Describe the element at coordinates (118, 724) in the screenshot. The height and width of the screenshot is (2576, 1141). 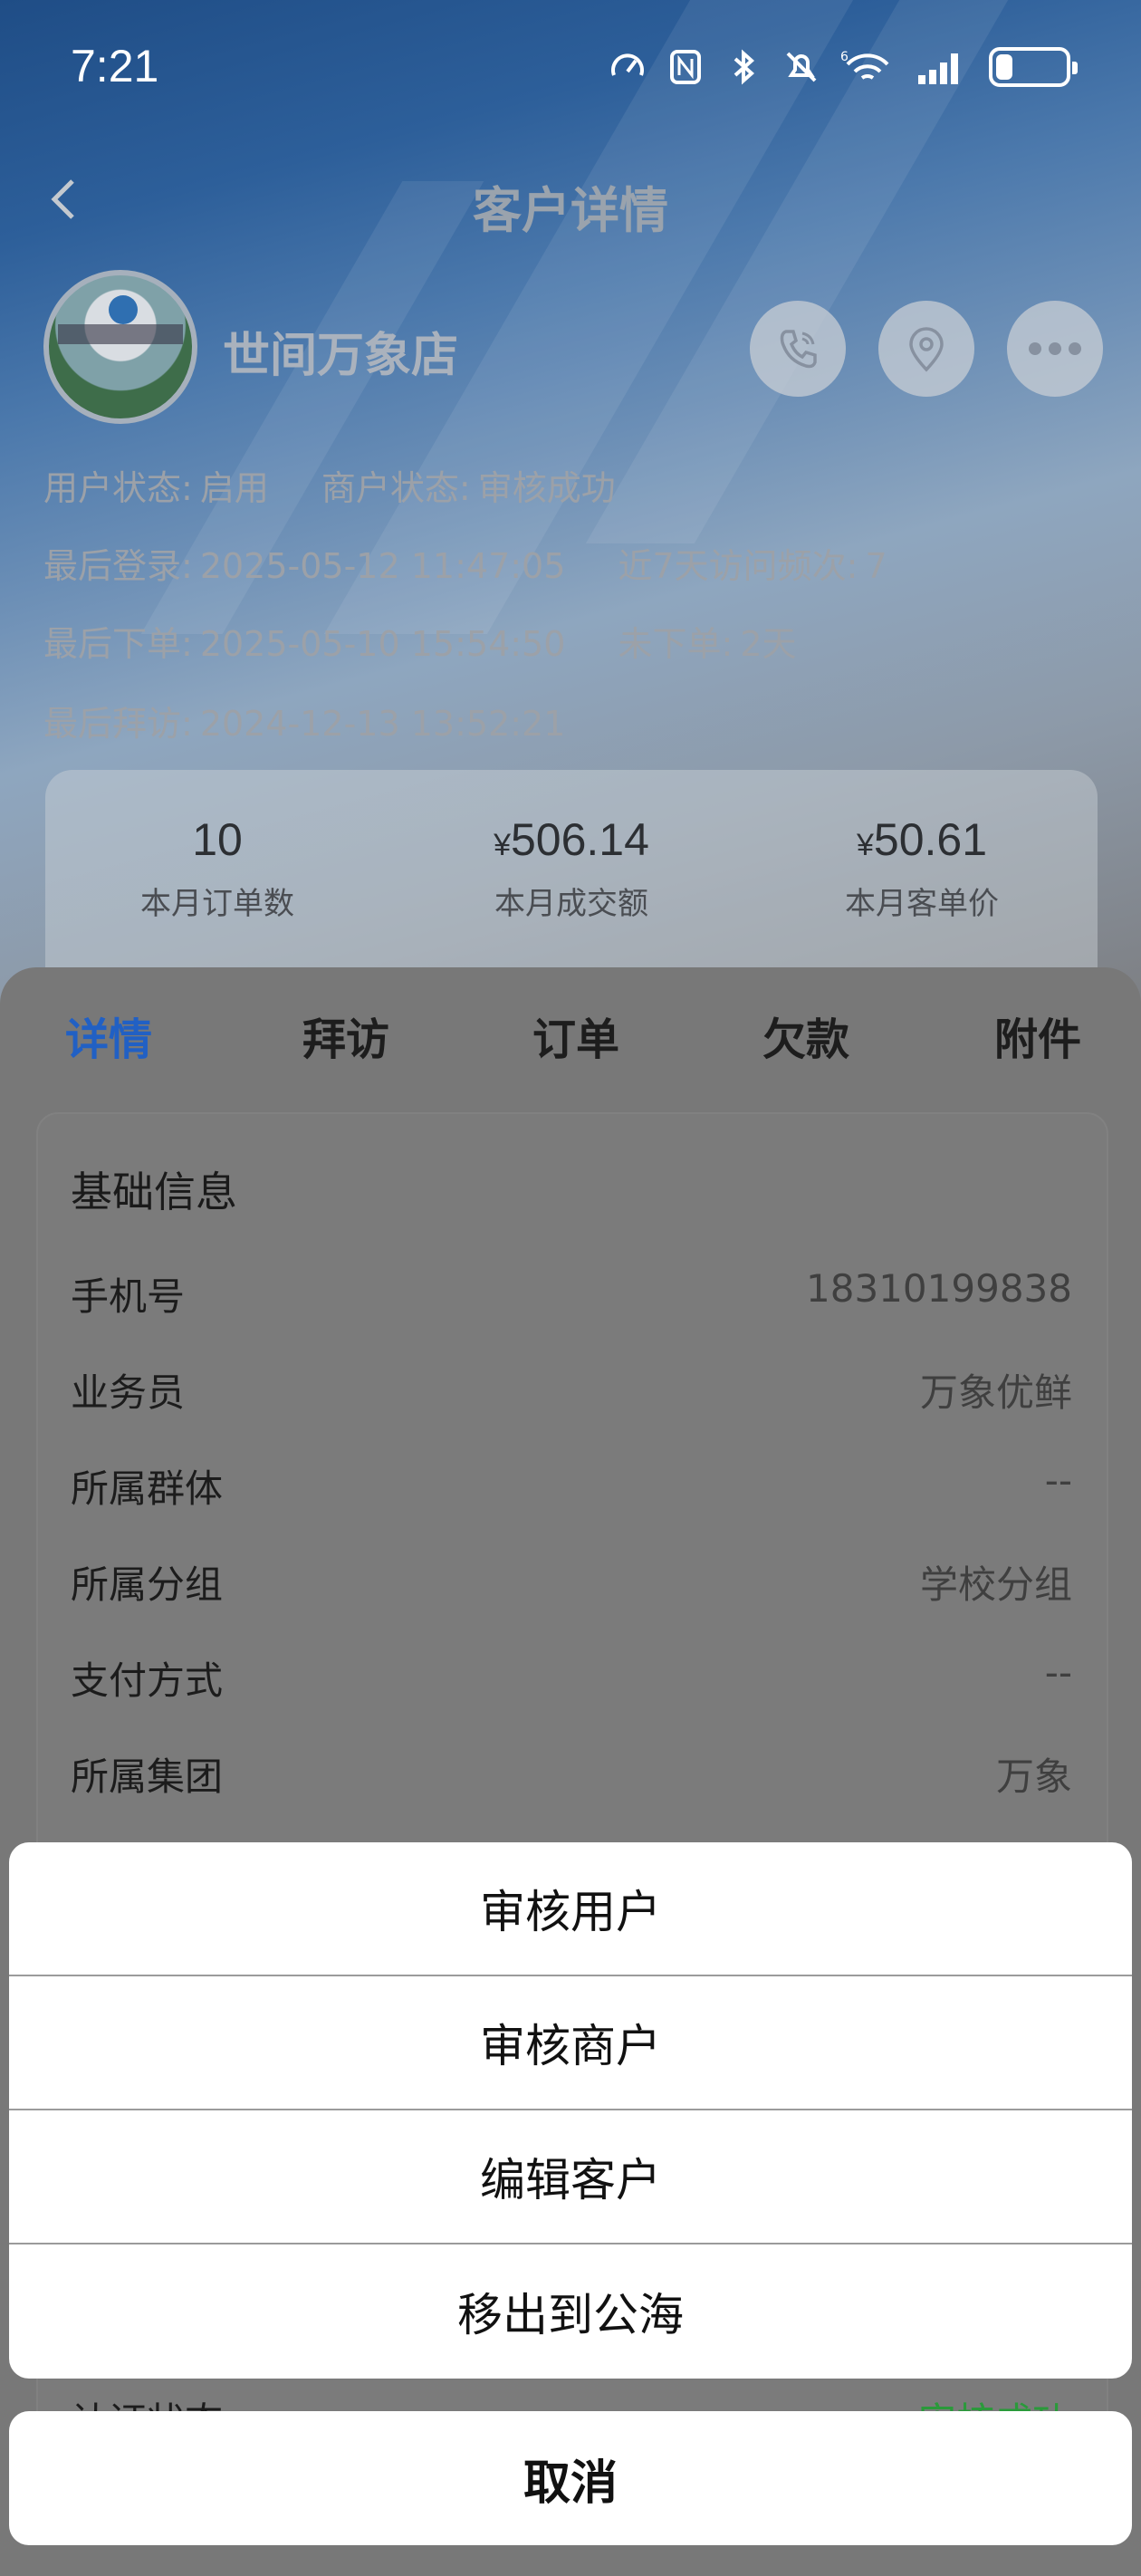
I see `last-visit-label: 最后拜访:` at that location.